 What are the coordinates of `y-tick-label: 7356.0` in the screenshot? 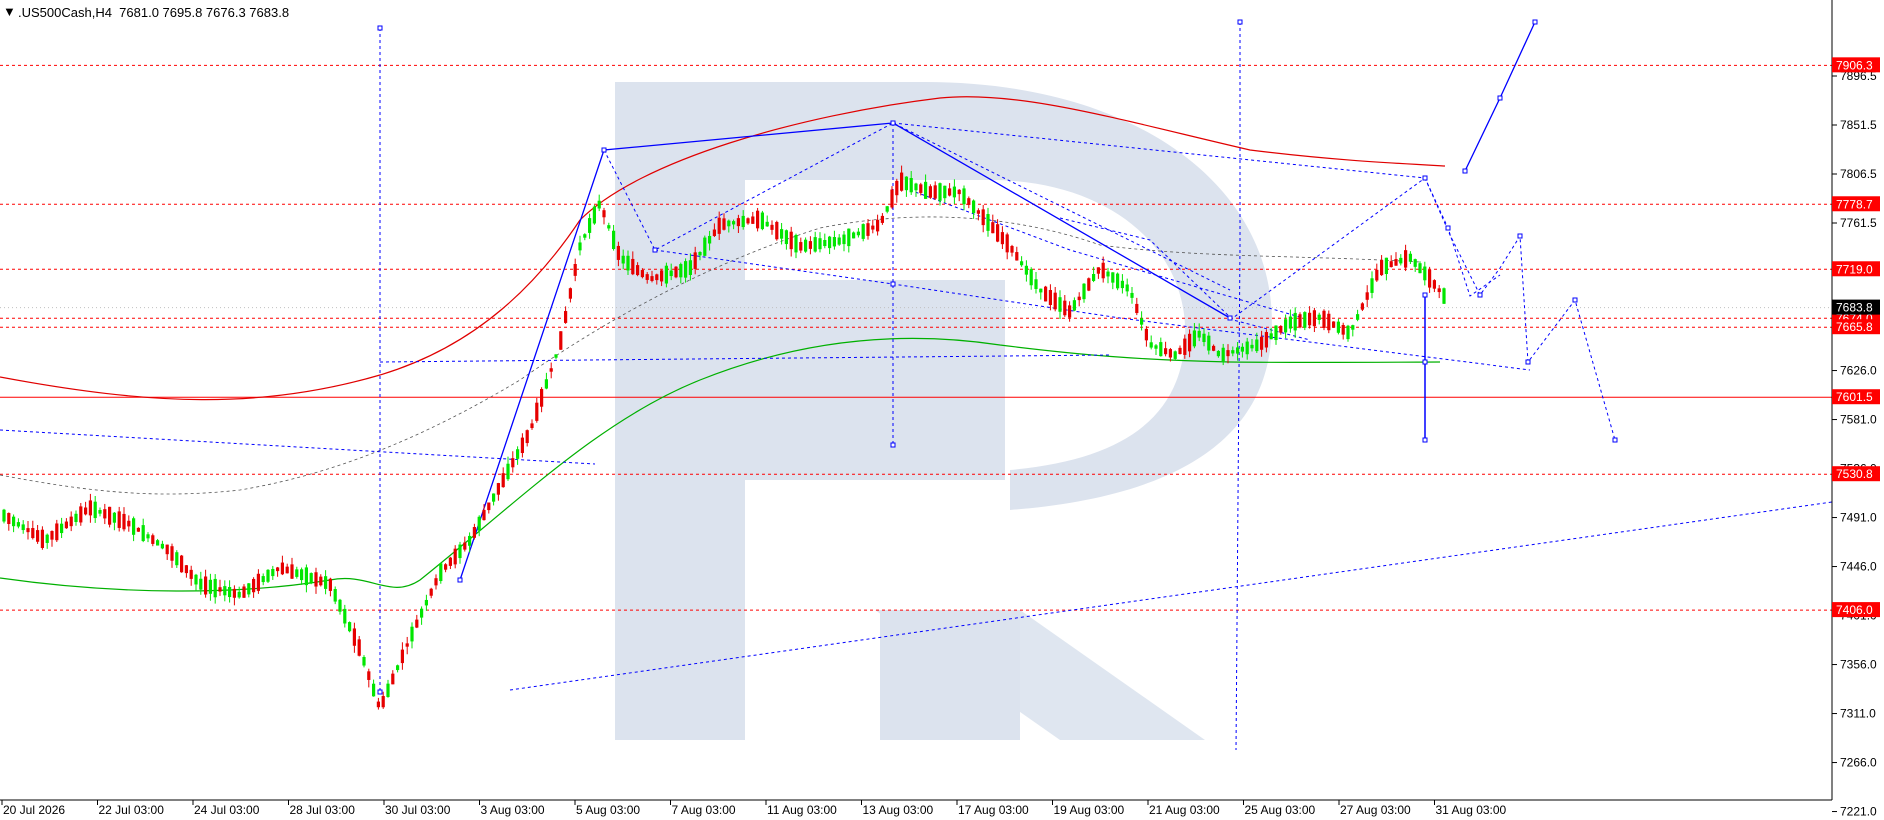 It's located at (1858, 665).